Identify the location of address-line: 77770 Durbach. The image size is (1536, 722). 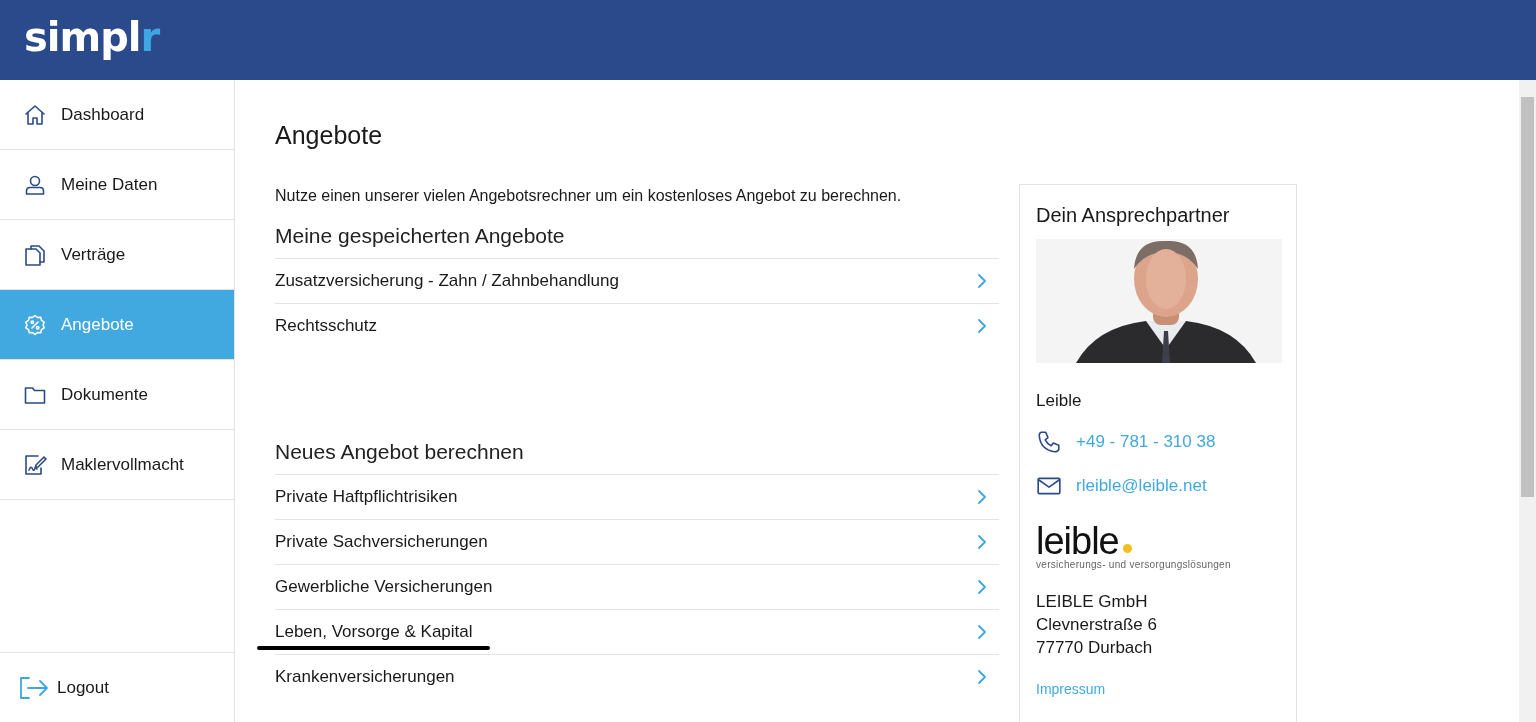
(1095, 648).